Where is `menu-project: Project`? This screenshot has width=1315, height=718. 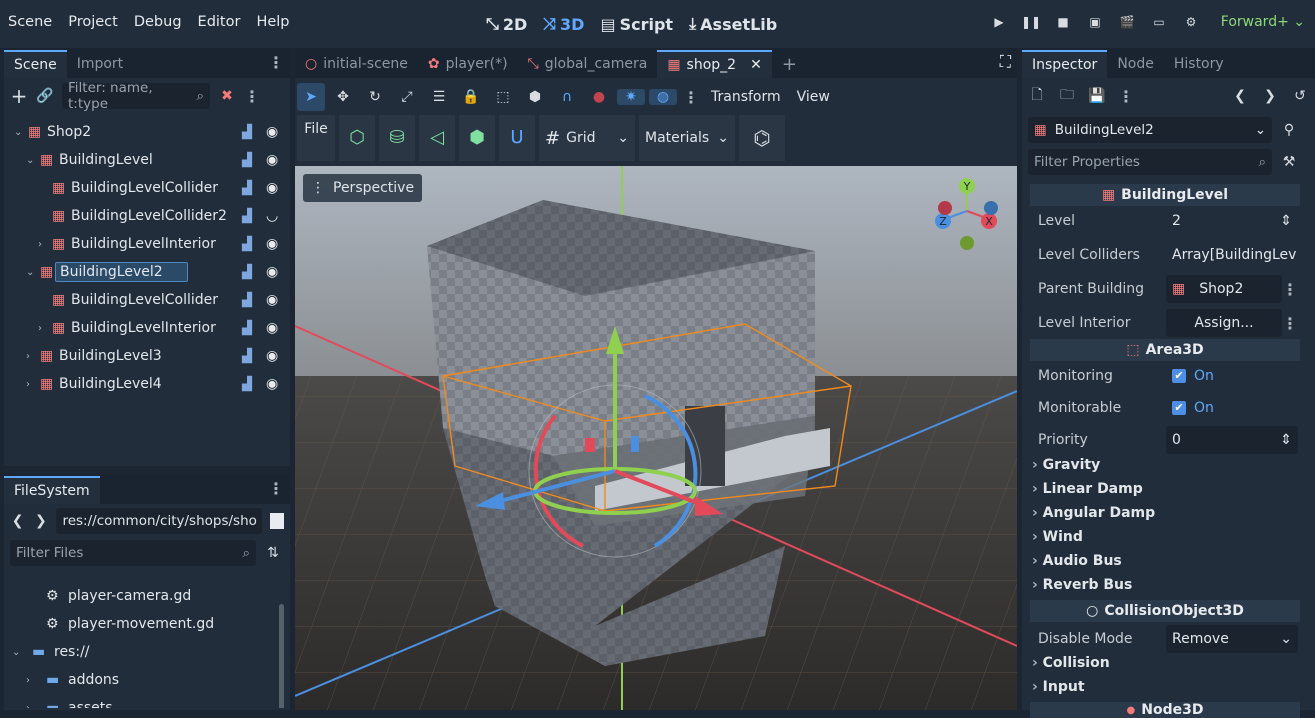
menu-project: Project is located at coordinates (93, 22).